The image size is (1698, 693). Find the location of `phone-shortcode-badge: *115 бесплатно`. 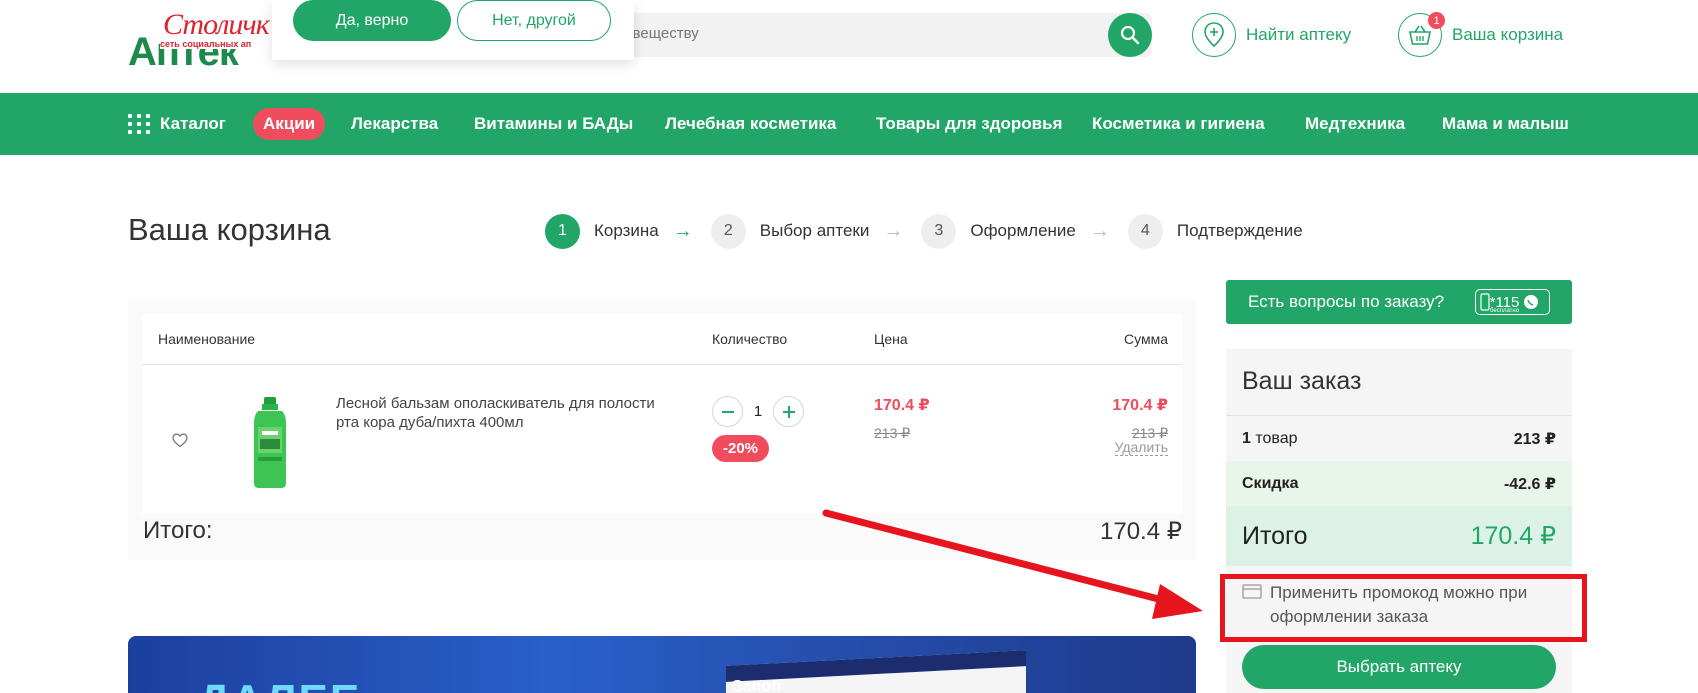

phone-shortcode-badge: *115 бесплатно is located at coordinates (1512, 302).